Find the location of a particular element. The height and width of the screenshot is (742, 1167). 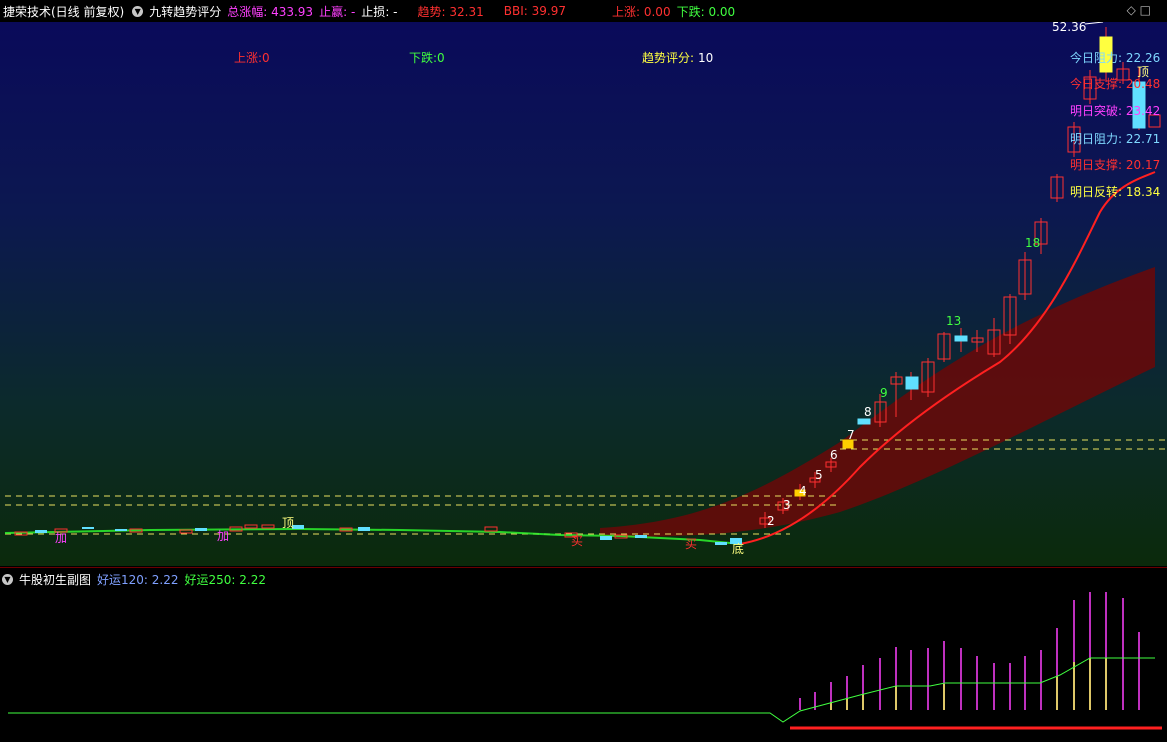

level-tomorrow-reversal: 明日反转: 18.34 is located at coordinates (1115, 192).